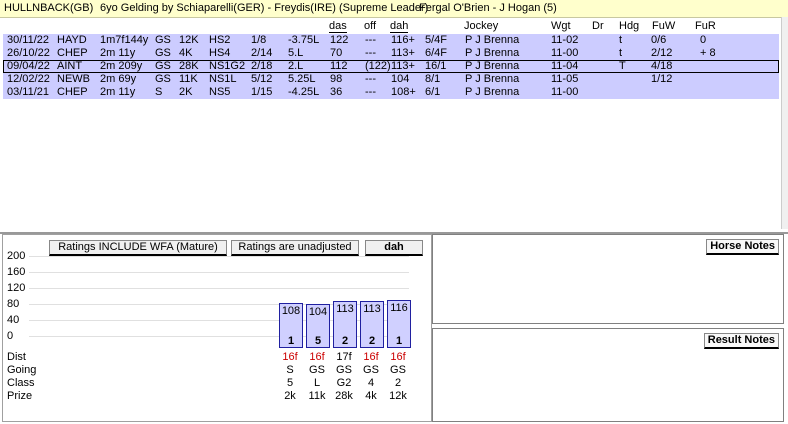 The width and height of the screenshot is (788, 424). What do you see at coordinates (304, 92) in the screenshot?
I see `cell-btn: -4.25L` at bounding box center [304, 92].